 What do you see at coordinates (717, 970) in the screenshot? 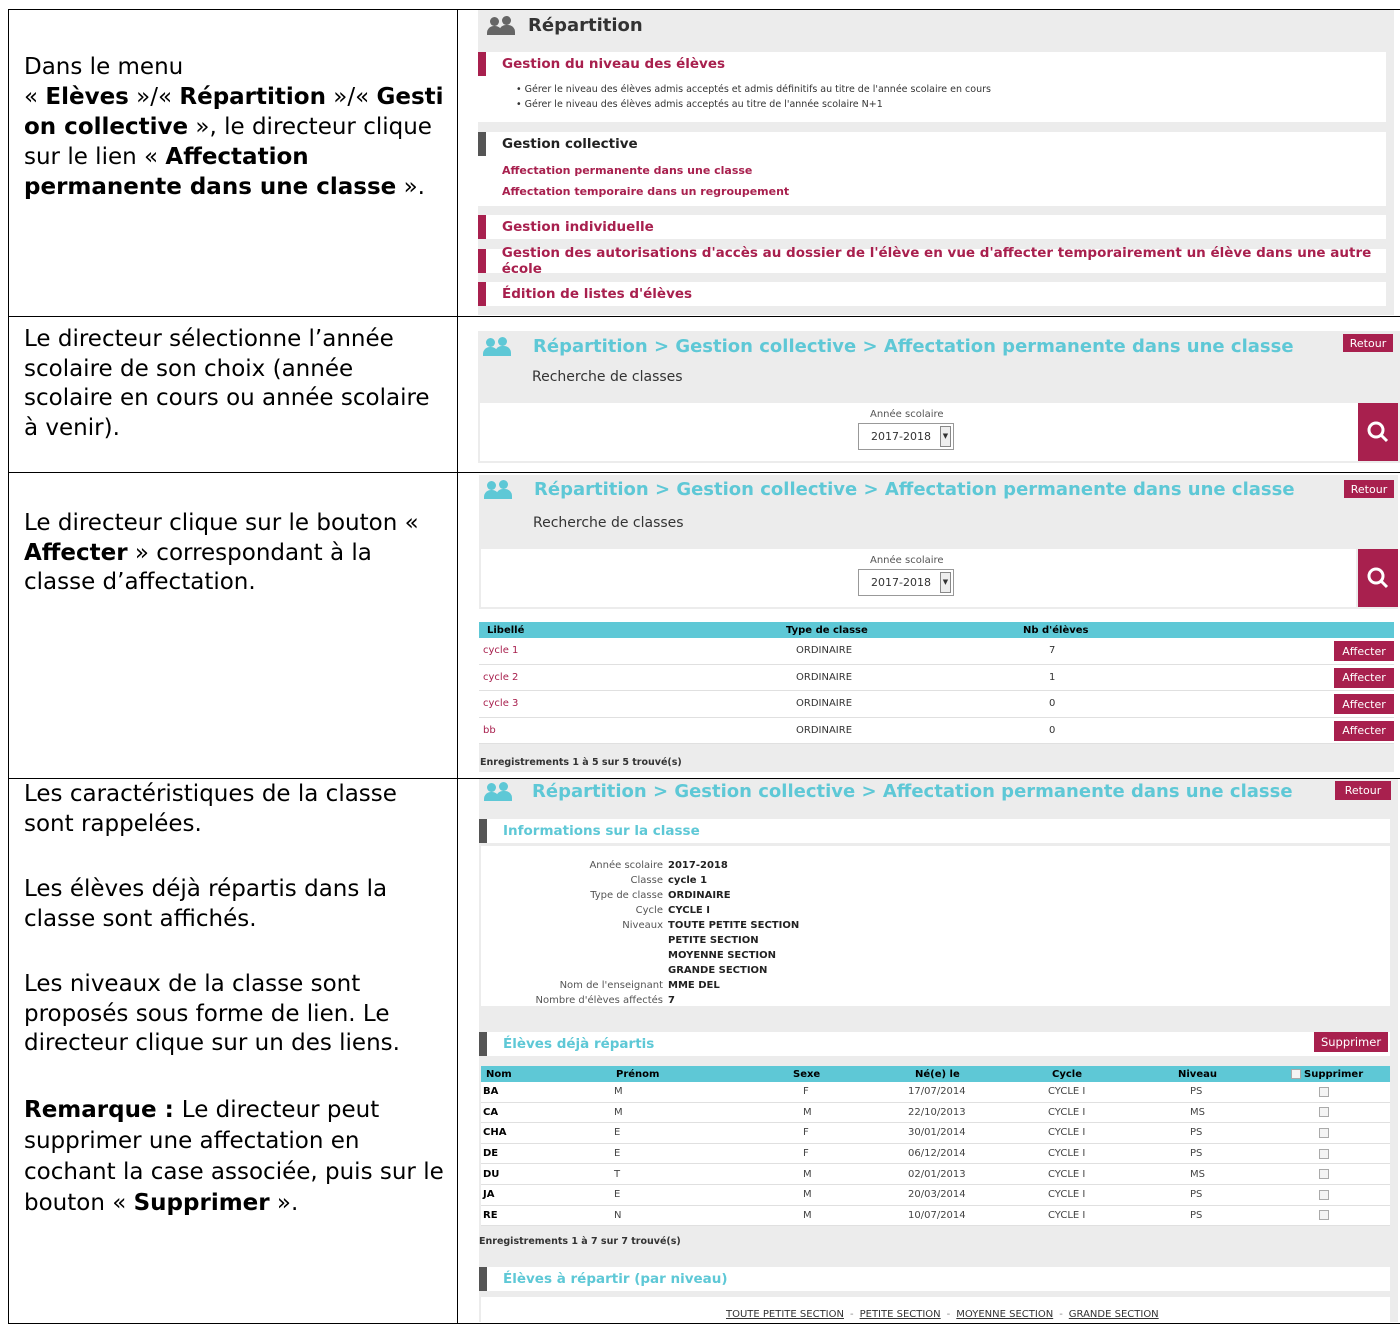
I see `info-value: GRANDE SECTION` at bounding box center [717, 970].